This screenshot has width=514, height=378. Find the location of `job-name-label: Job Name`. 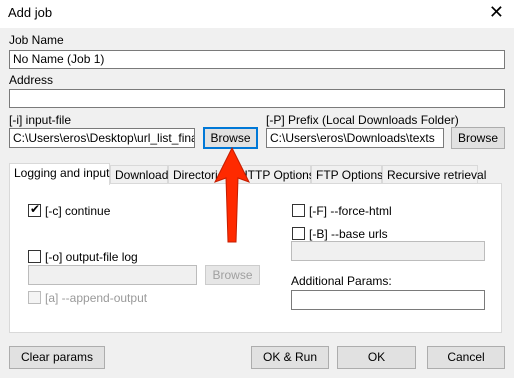

job-name-label: Job Name is located at coordinates (36, 40).